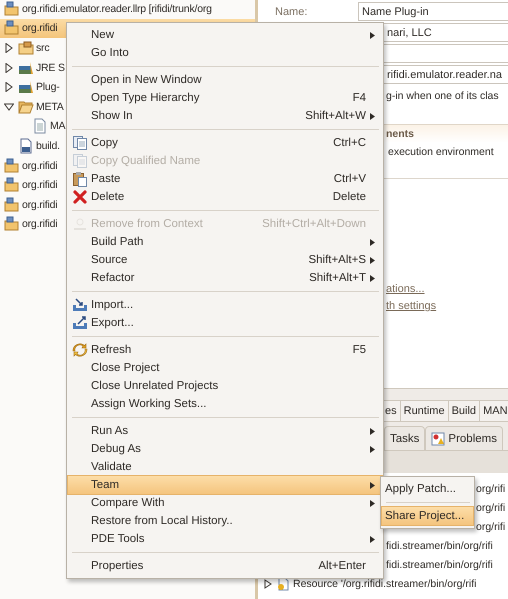 This screenshot has height=599, width=508. I want to click on problem-entry-text: Resource '/org.rifidi.streamer/bin/org/rifi, so click(384, 584).